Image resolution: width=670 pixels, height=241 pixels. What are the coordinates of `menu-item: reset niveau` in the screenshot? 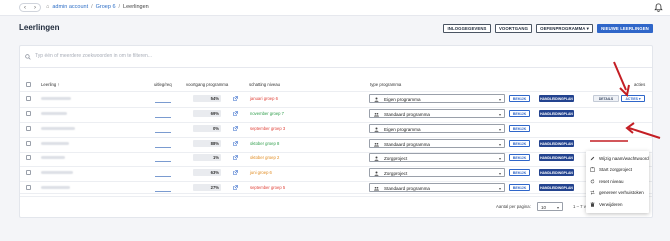 It's located at (617, 181).